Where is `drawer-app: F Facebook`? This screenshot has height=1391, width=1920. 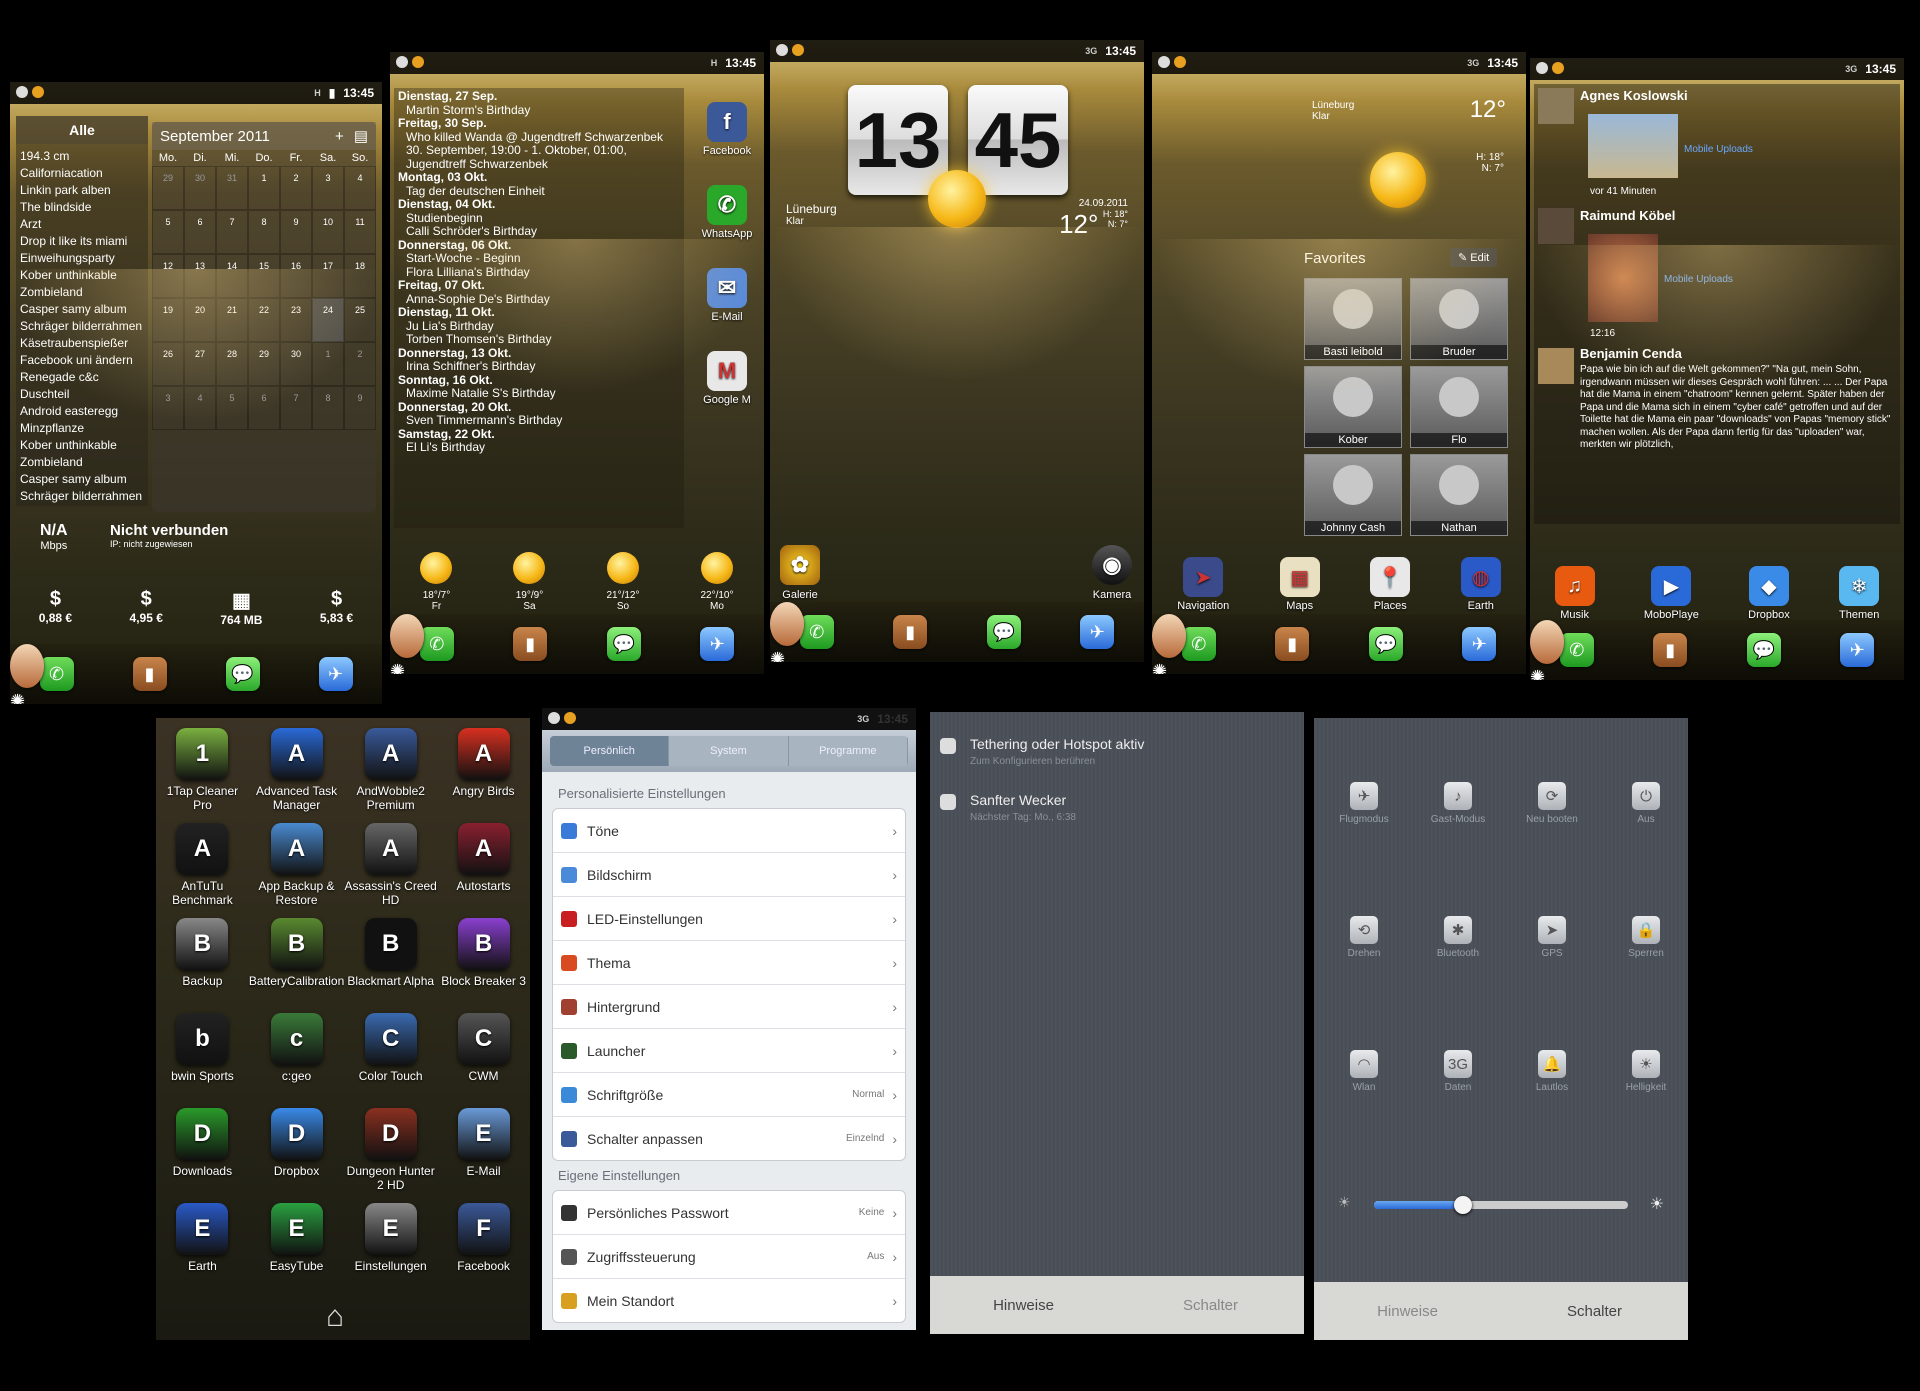 drawer-app: F Facebook is located at coordinates (483, 1250).